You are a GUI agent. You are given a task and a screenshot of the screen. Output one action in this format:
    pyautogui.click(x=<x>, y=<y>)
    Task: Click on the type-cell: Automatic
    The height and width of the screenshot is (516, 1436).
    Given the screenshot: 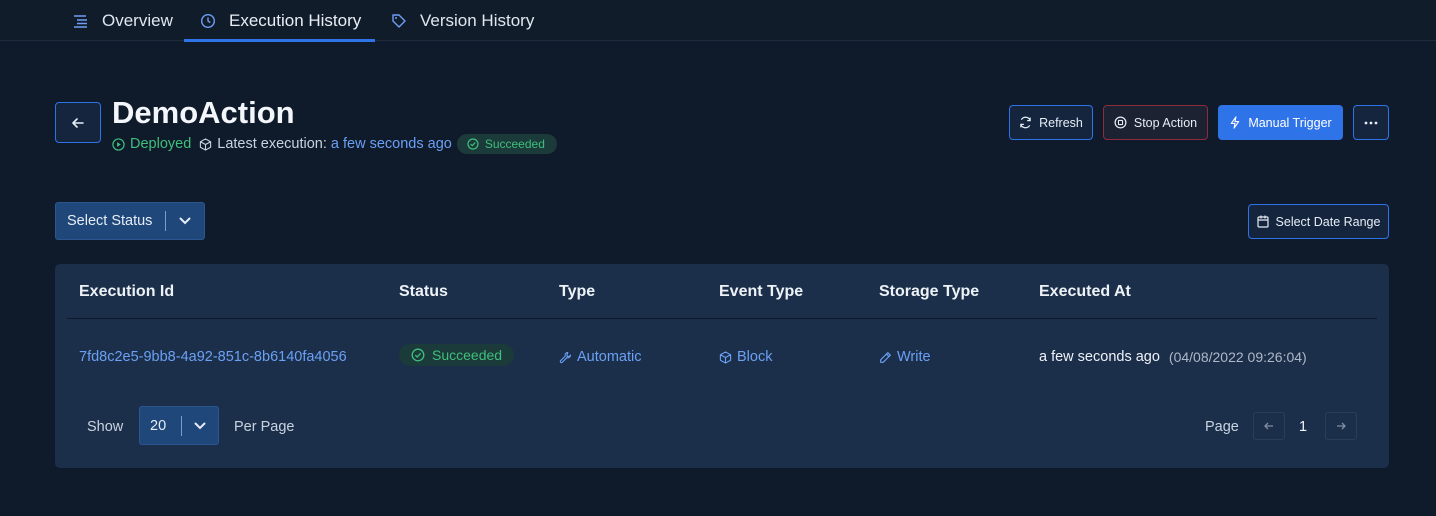 What is the action you would take?
    pyautogui.click(x=600, y=357)
    